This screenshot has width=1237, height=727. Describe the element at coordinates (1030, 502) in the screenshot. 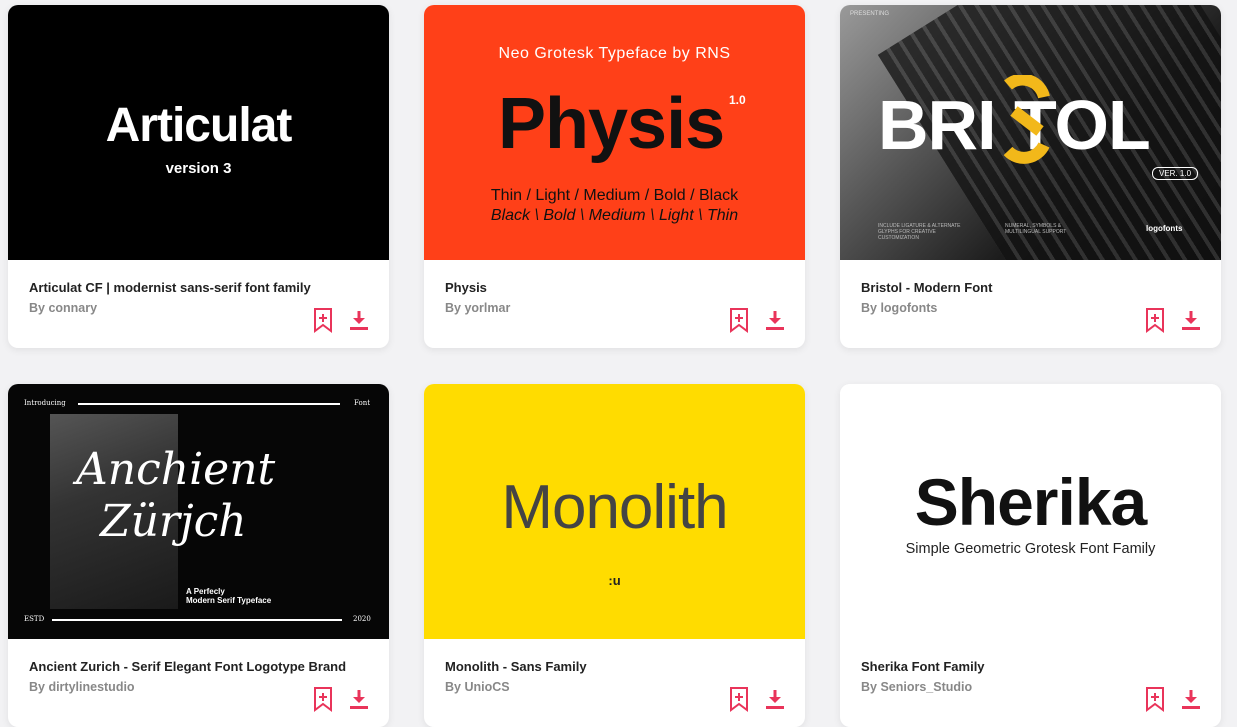

I see `preview-heading: Sherika` at that location.